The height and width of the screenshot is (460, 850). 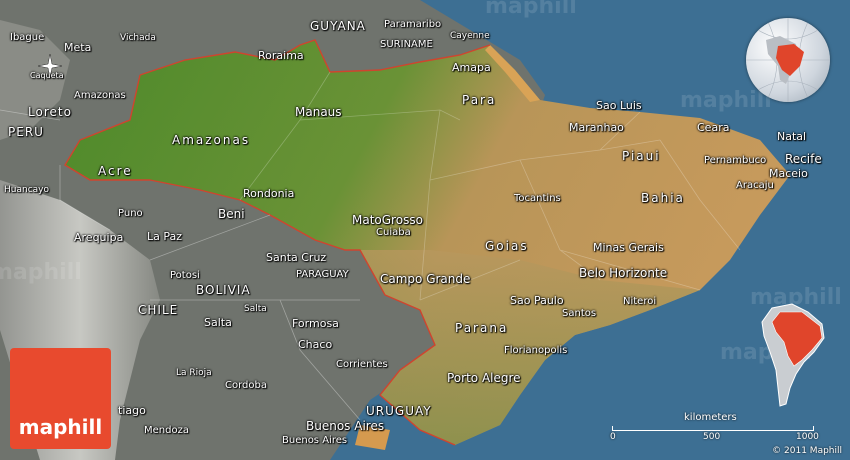 I want to click on city-label-campo-grande: Campo Grande, so click(x=425, y=279).